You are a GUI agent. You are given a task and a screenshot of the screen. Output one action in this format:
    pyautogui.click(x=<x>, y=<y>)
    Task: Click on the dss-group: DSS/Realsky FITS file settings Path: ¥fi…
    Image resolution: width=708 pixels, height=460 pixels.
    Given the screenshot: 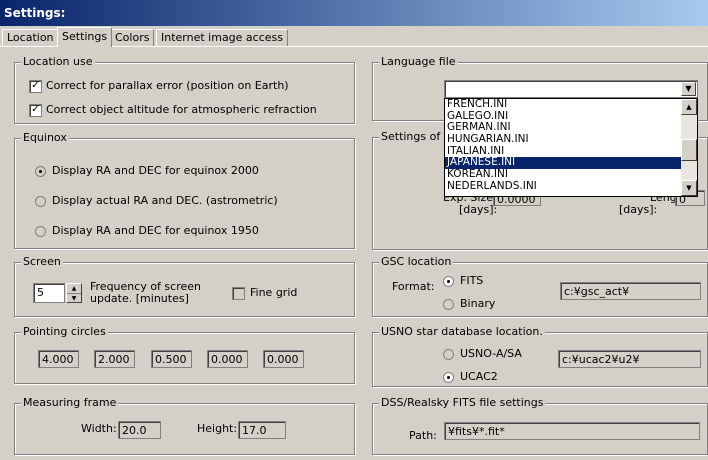 What is the action you would take?
    pyautogui.click(x=540, y=425)
    